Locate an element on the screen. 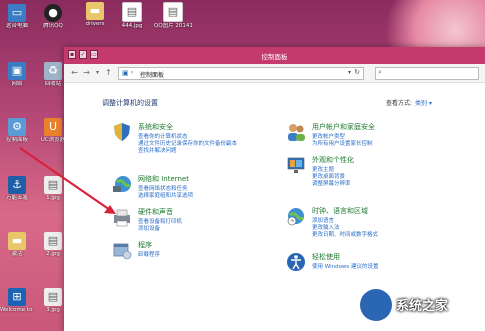 This screenshot has height=331, width=485. network-icon: ▣ is located at coordinates (17, 71).